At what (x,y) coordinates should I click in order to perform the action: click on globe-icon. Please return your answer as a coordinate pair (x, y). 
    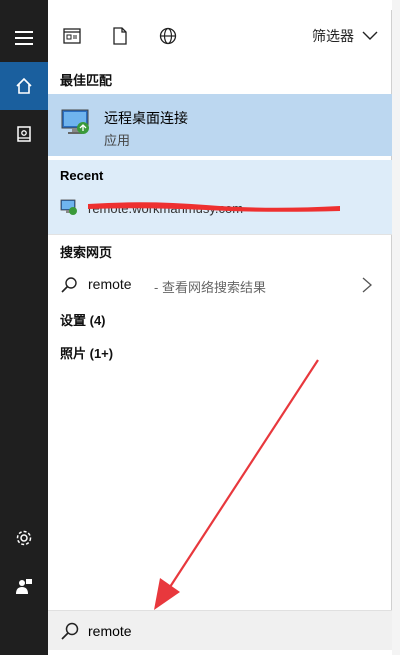
    Looking at the image, I should click on (168, 36).